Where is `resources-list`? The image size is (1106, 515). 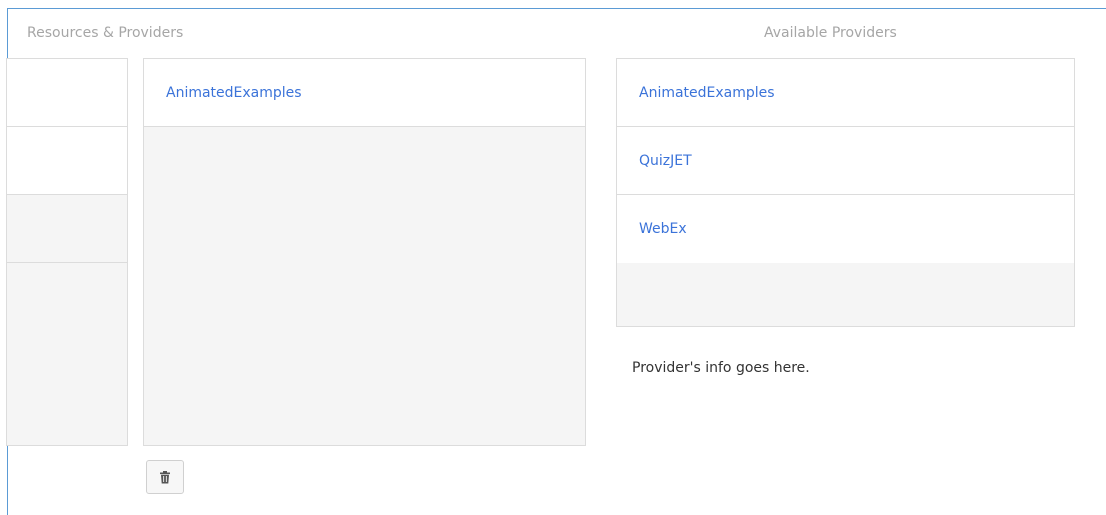 resources-list is located at coordinates (67, 252).